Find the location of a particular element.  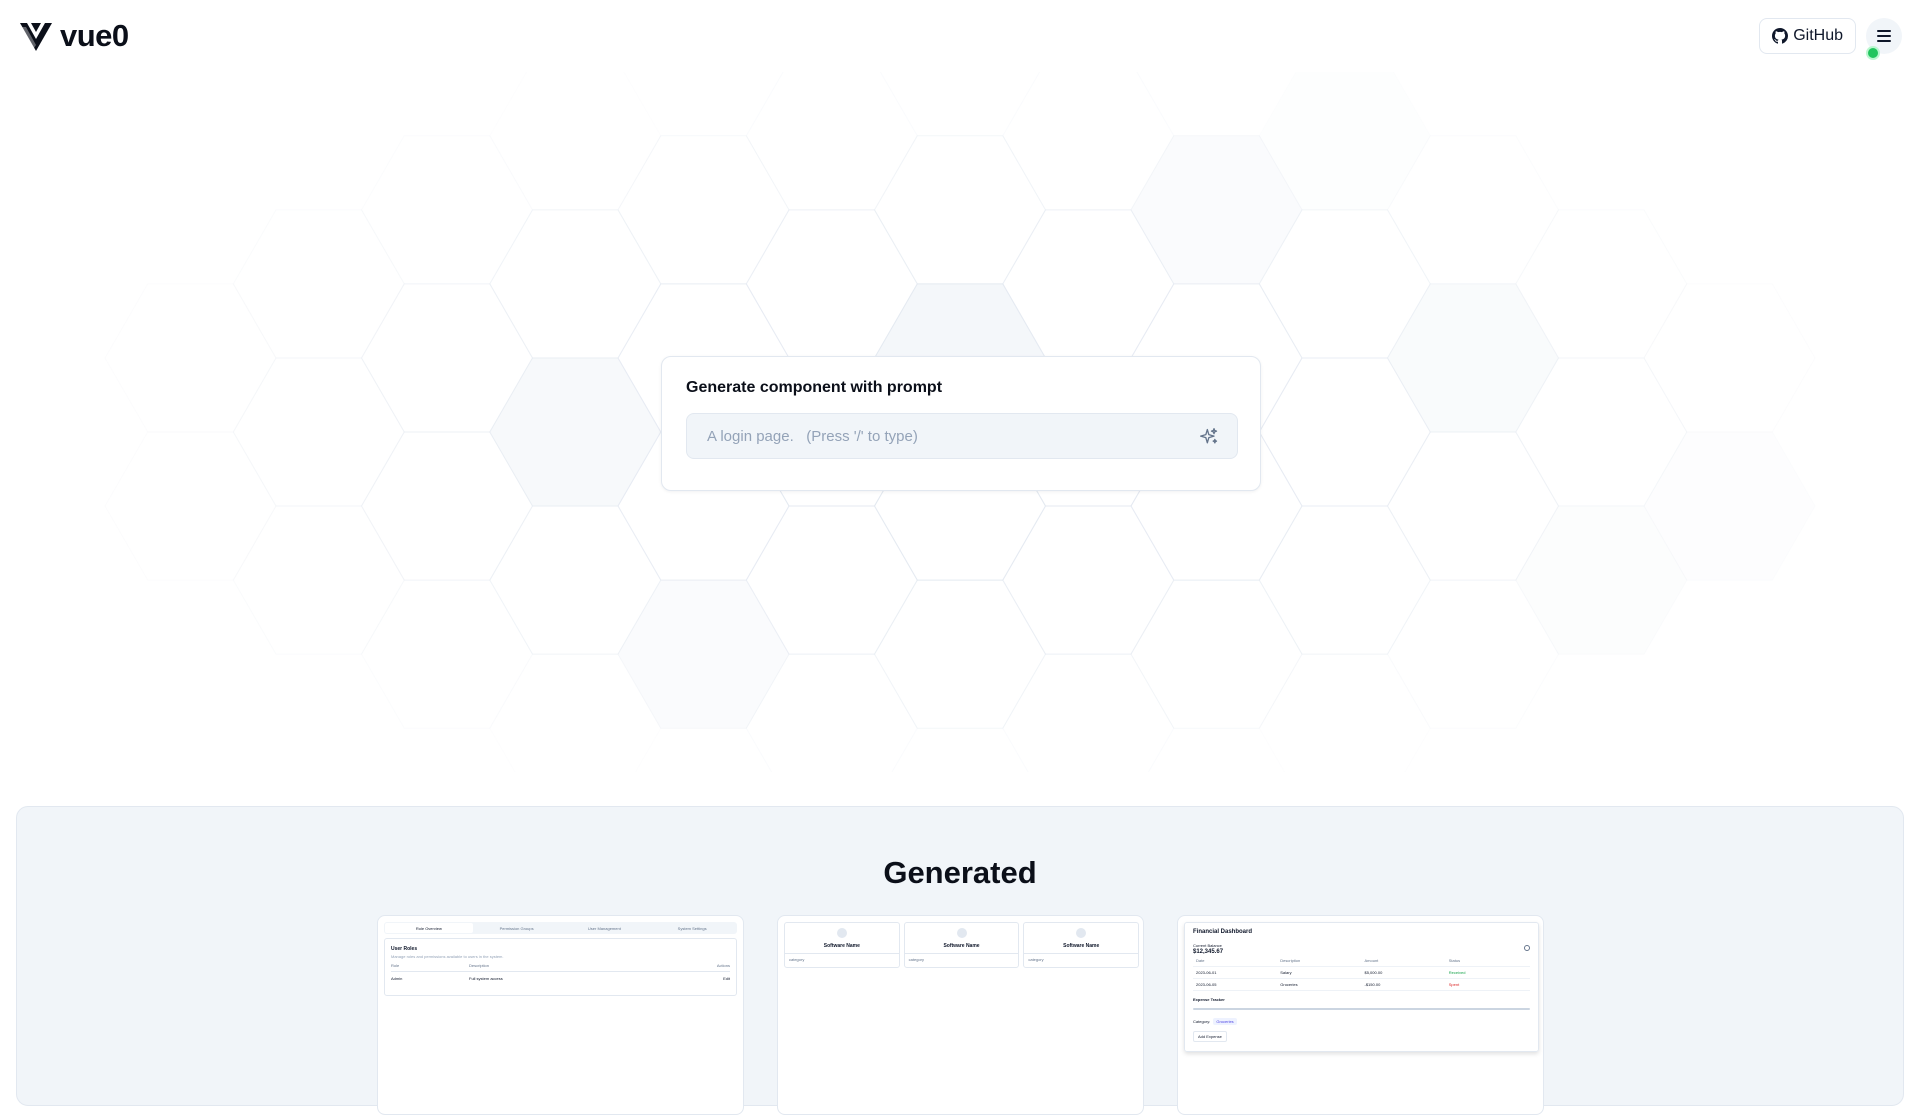

prompt-input-wrapper is located at coordinates (962, 436).